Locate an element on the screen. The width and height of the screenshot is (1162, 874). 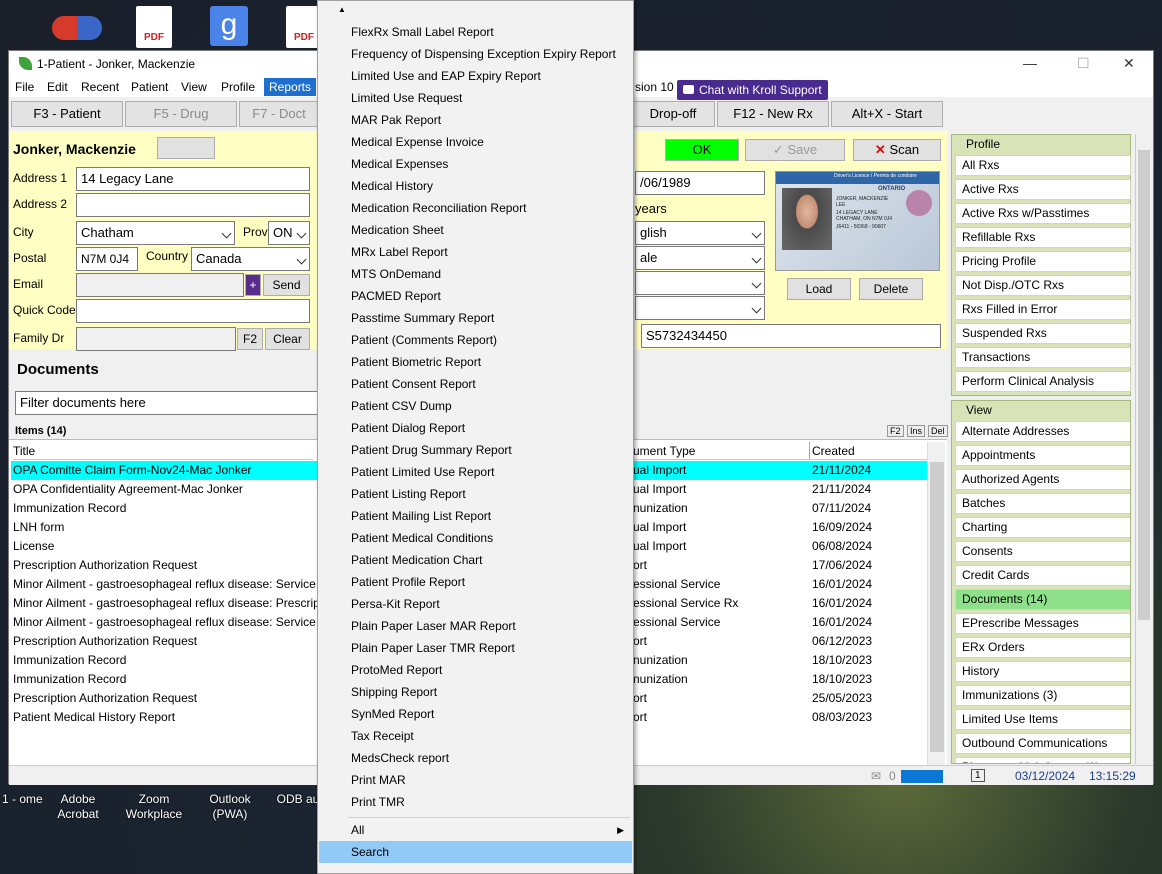
menu-item-report: Shipping Report is located at coordinates (475, 692).